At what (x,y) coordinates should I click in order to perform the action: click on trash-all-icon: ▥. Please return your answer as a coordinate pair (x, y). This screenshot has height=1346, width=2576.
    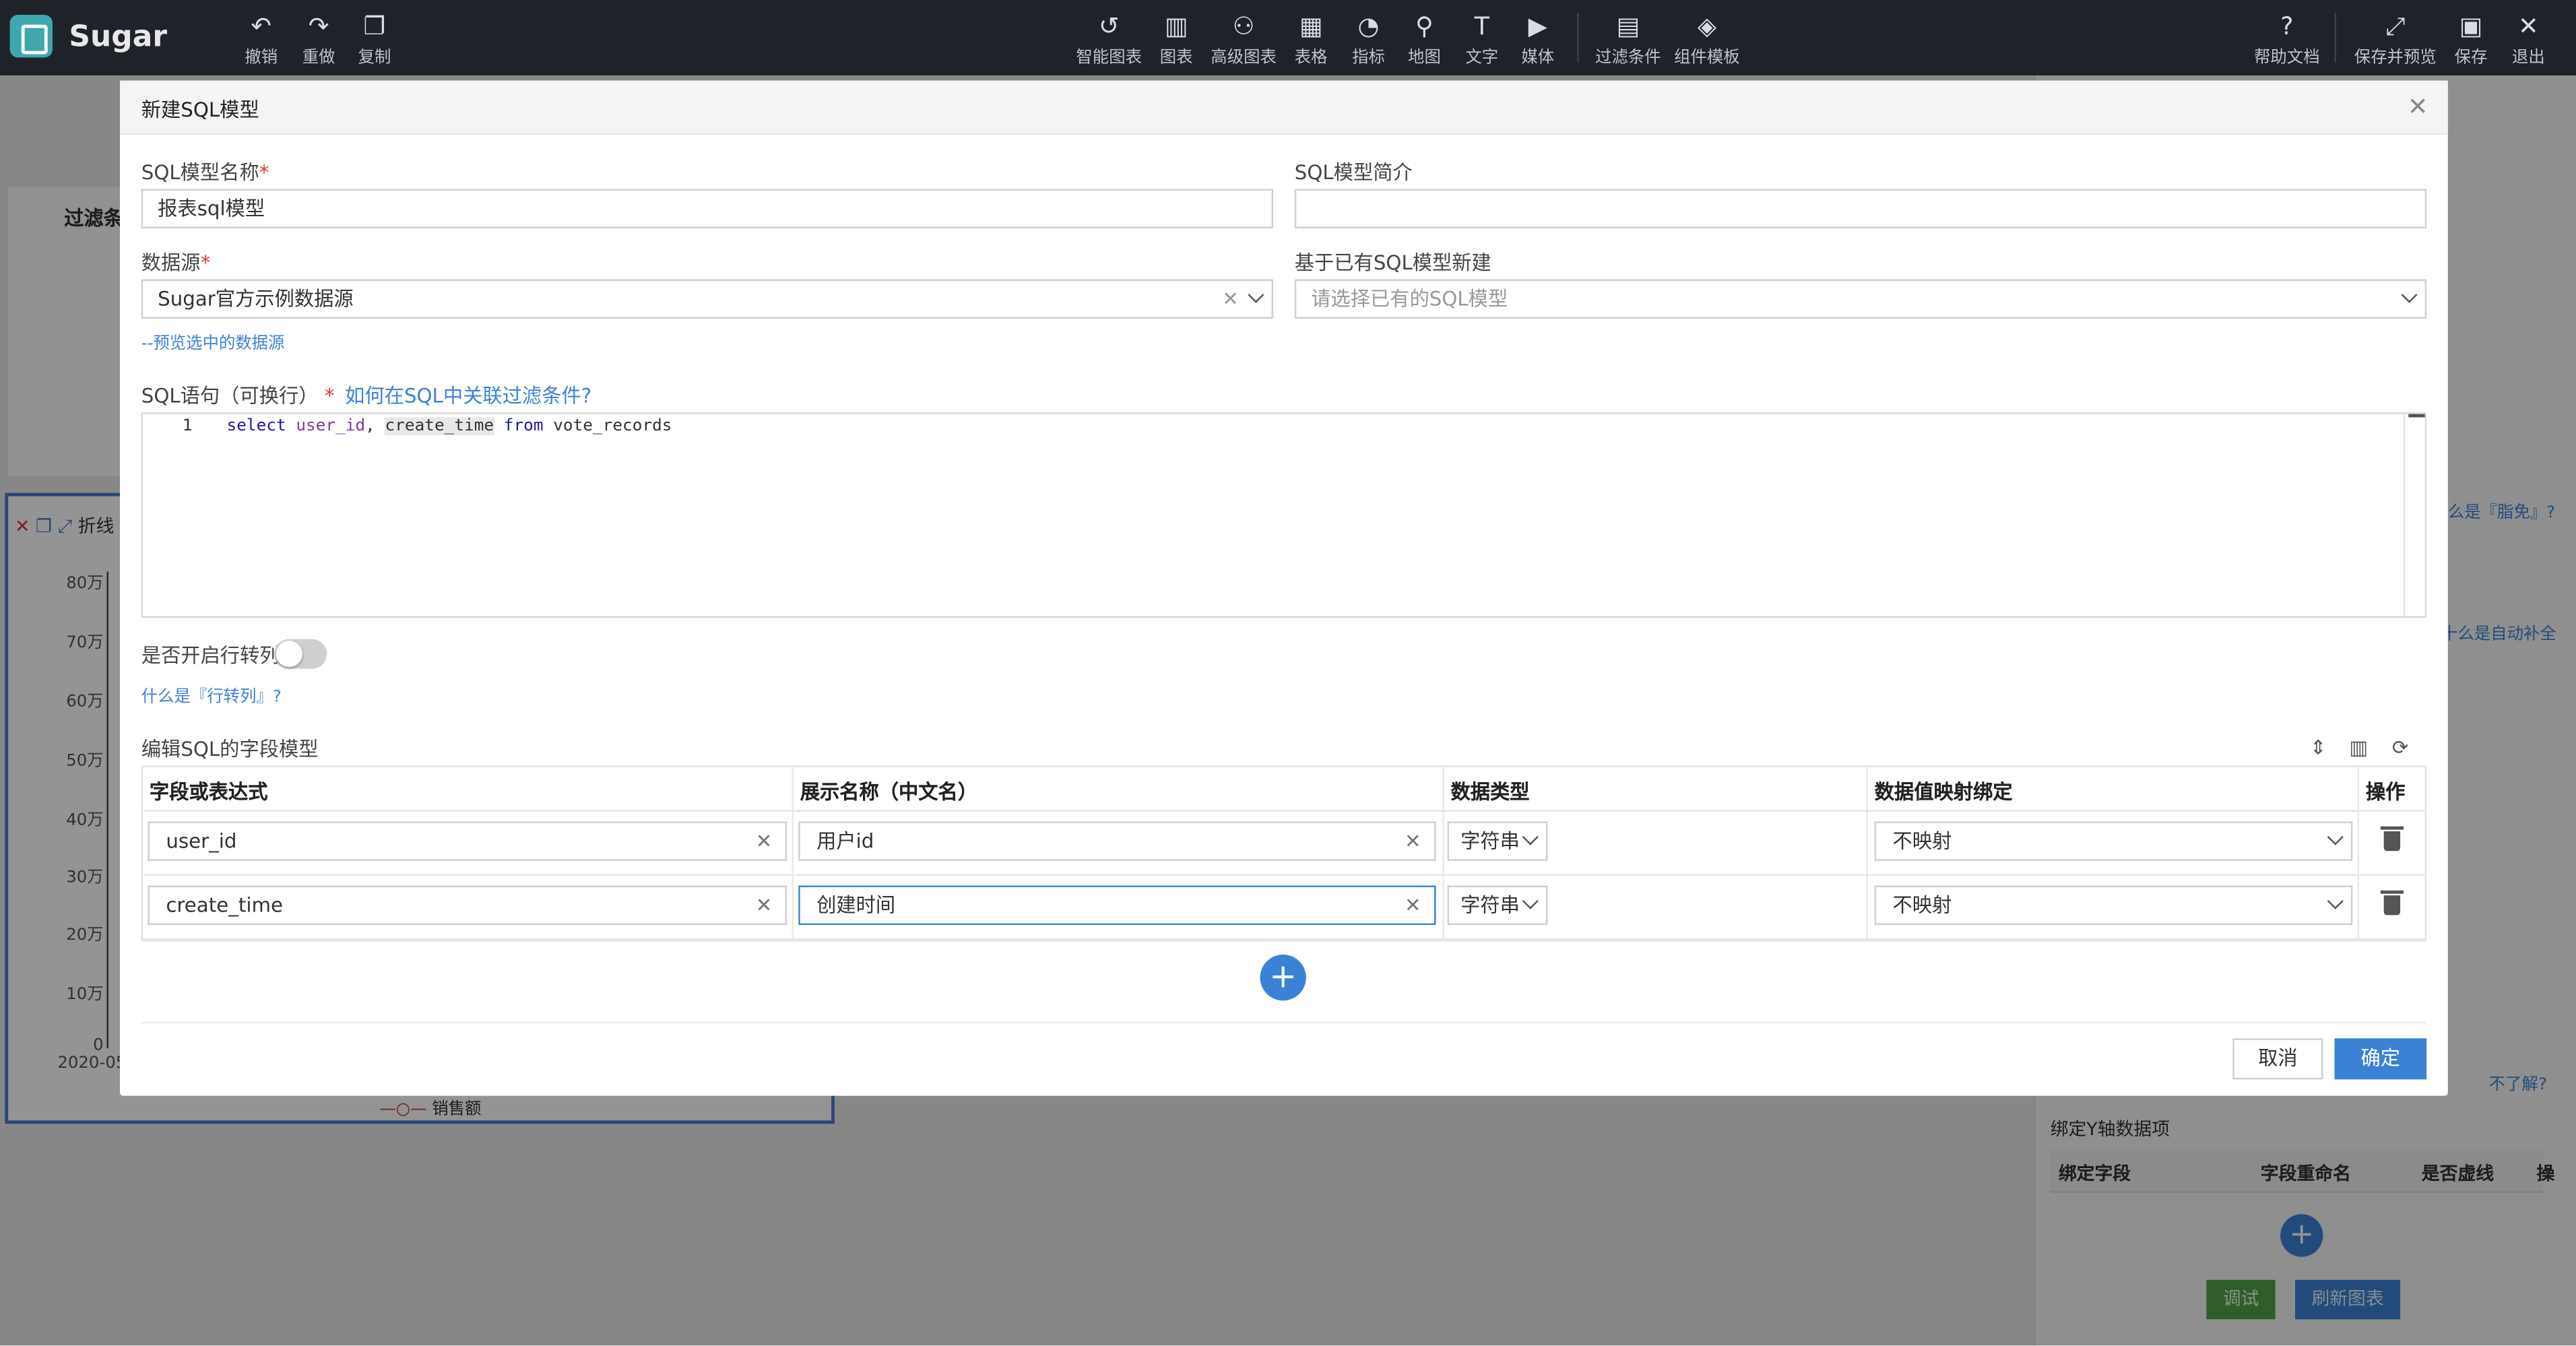
    Looking at the image, I should click on (2359, 748).